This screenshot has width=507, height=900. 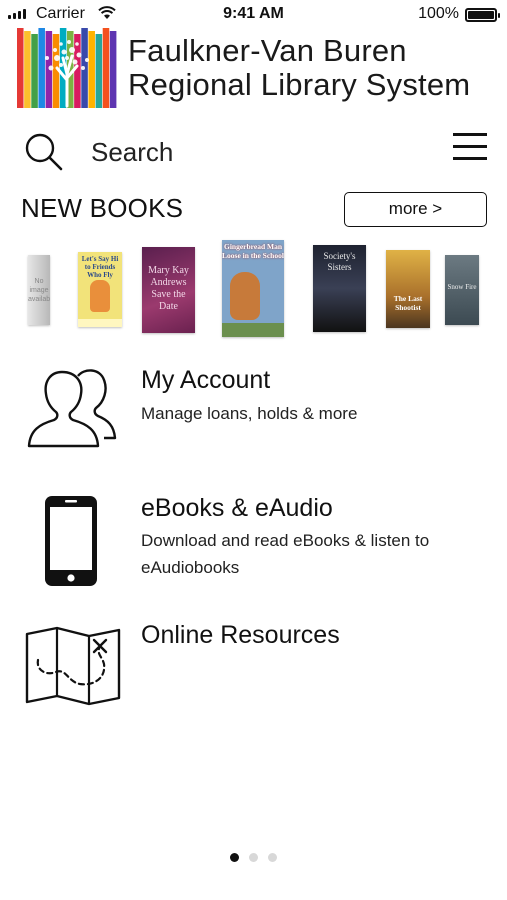 What do you see at coordinates (253, 15) in the screenshot?
I see `status-bar: Carrier 9:41 AM 100%` at bounding box center [253, 15].